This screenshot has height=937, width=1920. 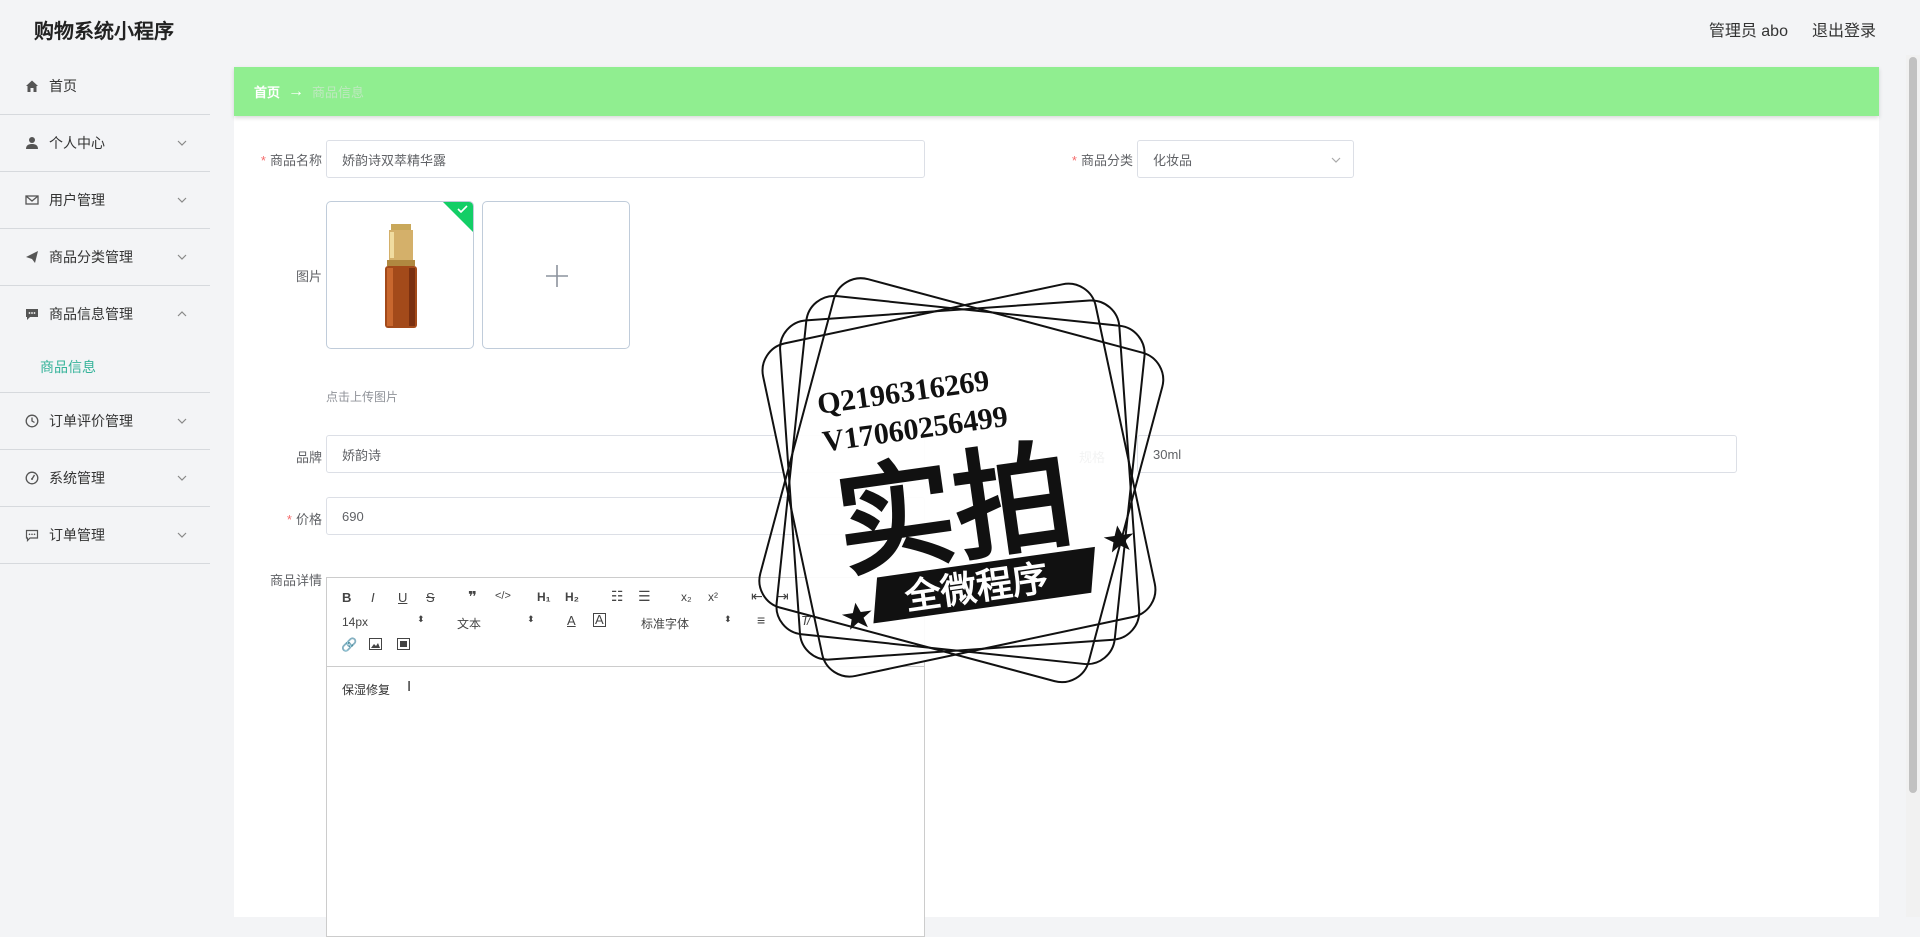 What do you see at coordinates (599, 620) in the screenshot?
I see `background-color-icon: A` at bounding box center [599, 620].